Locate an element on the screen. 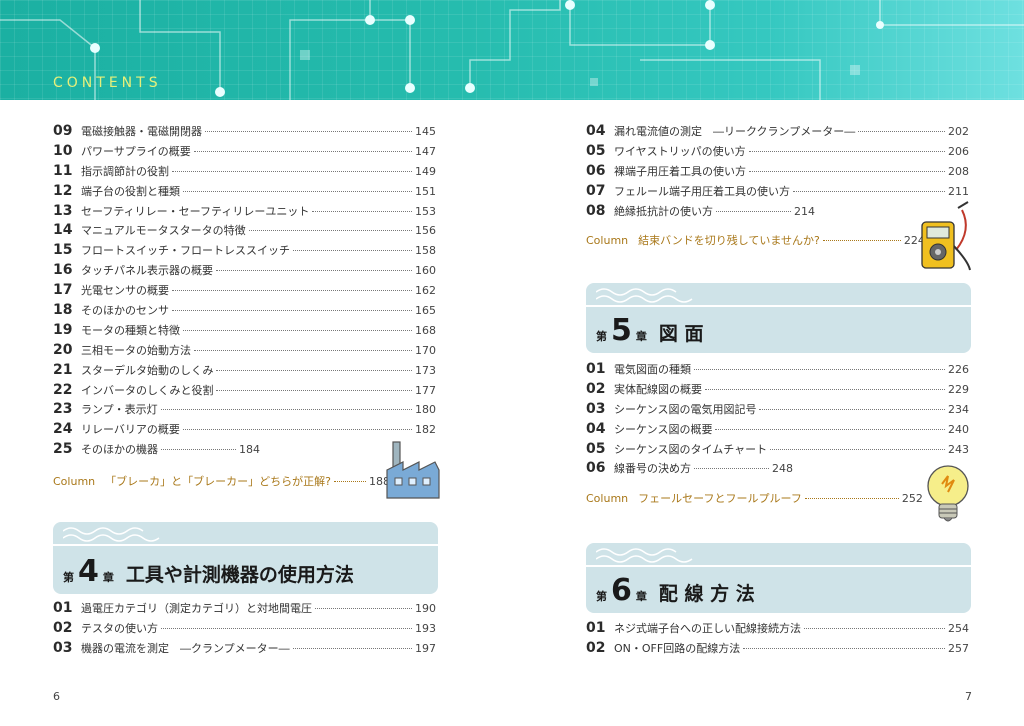 The width and height of the screenshot is (1024, 726). page-number: 234 is located at coordinates (958, 409).